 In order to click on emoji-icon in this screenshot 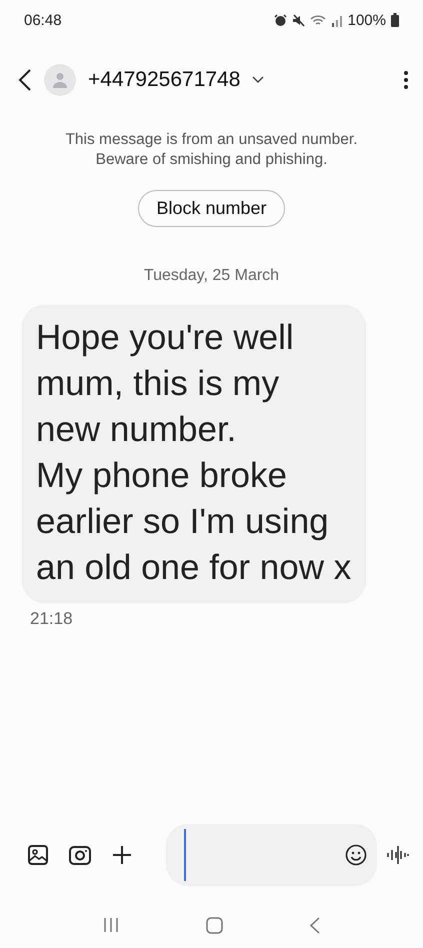, I will do `click(356, 855)`.